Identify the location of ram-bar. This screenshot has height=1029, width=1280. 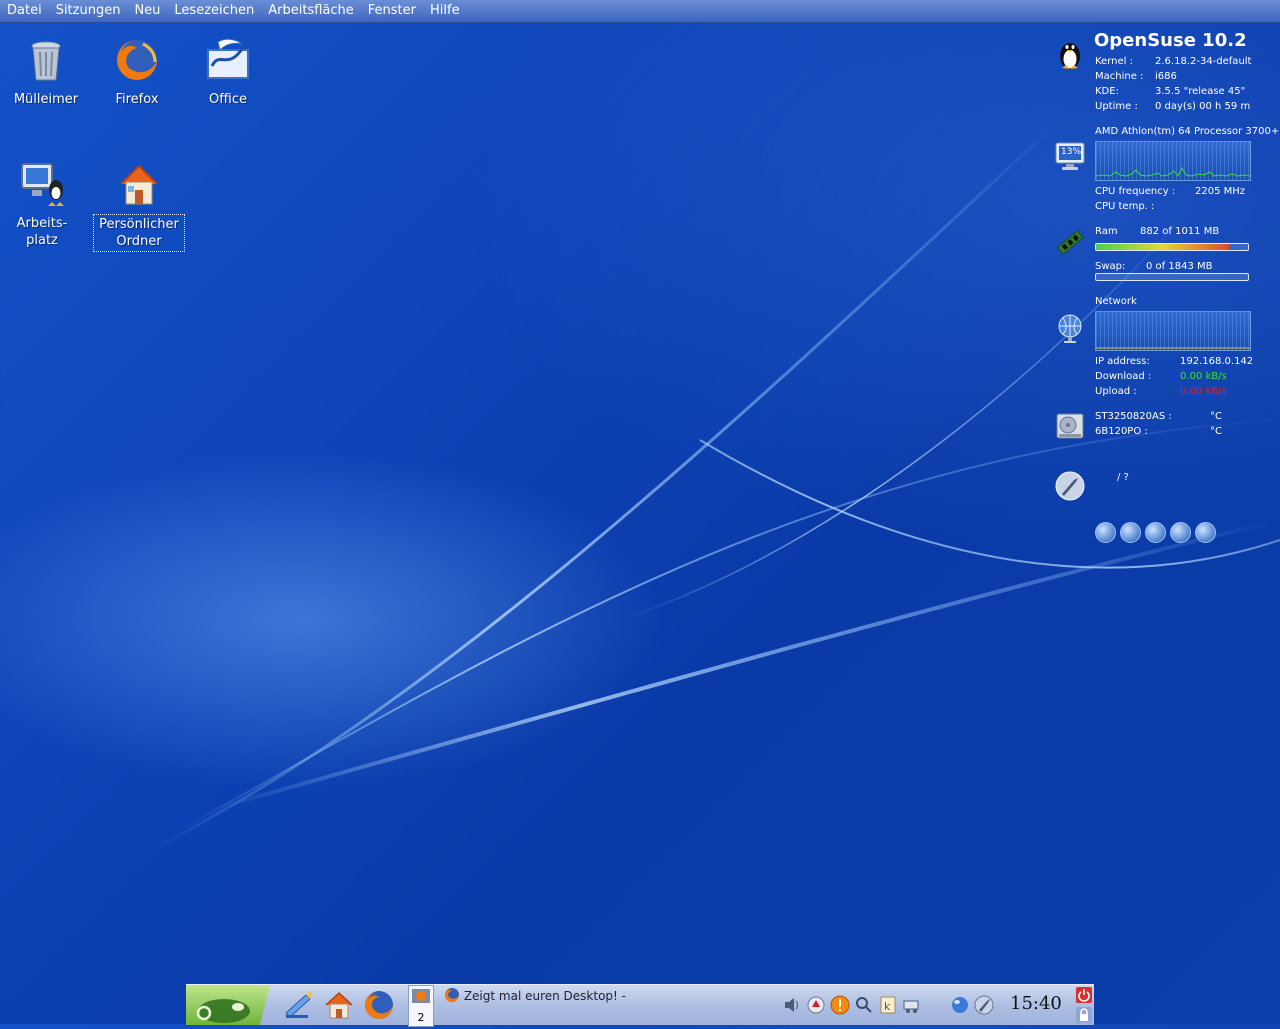
(1172, 247).